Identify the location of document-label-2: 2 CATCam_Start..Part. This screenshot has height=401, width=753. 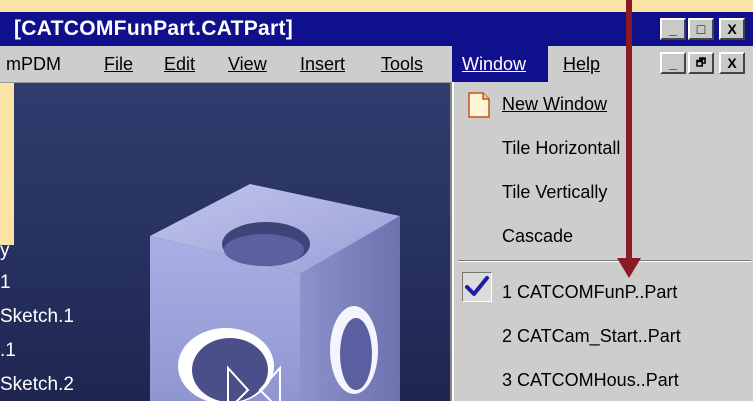
(591, 336).